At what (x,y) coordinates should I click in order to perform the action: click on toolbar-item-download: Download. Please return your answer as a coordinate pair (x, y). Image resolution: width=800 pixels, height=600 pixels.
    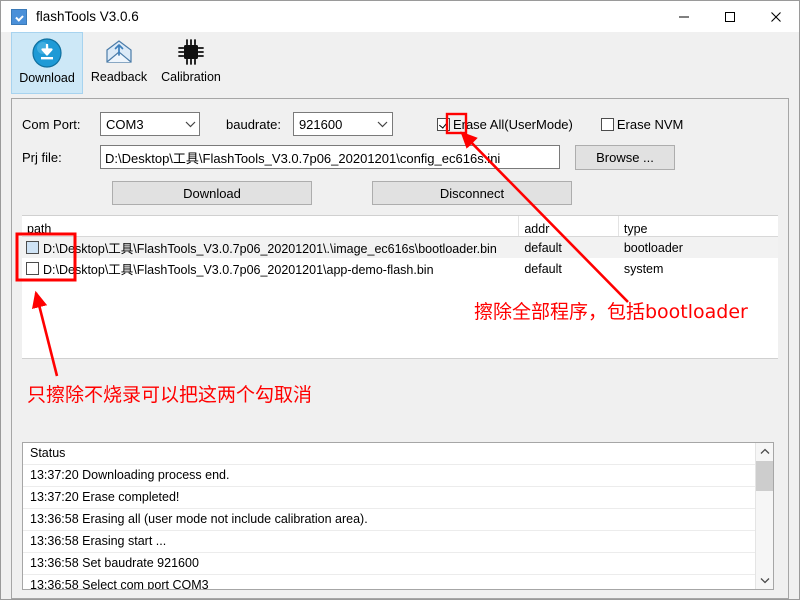
    Looking at the image, I should click on (47, 63).